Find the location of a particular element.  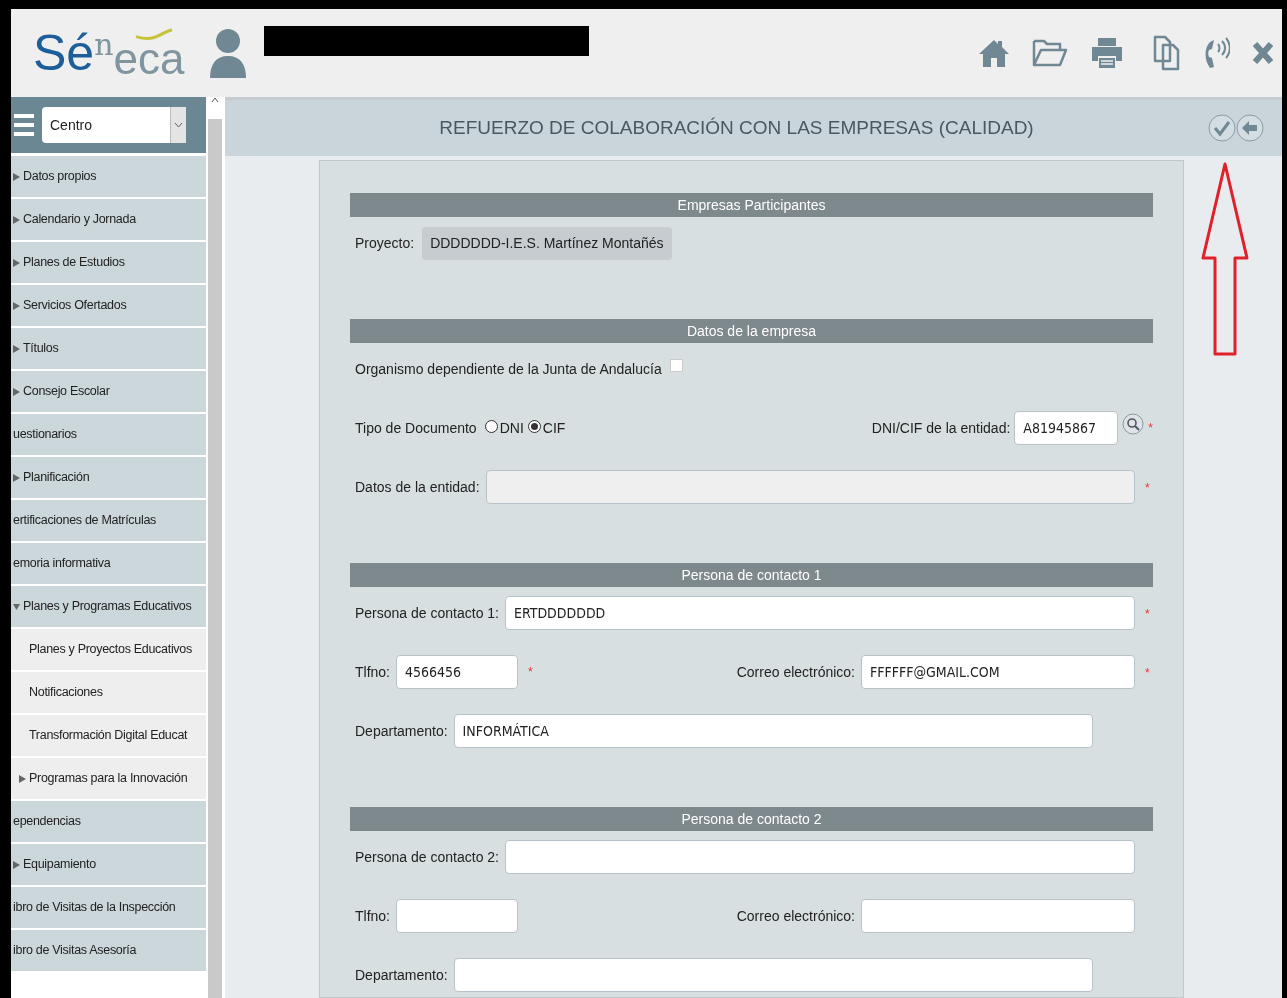

check-icon is located at coordinates (1222, 128).